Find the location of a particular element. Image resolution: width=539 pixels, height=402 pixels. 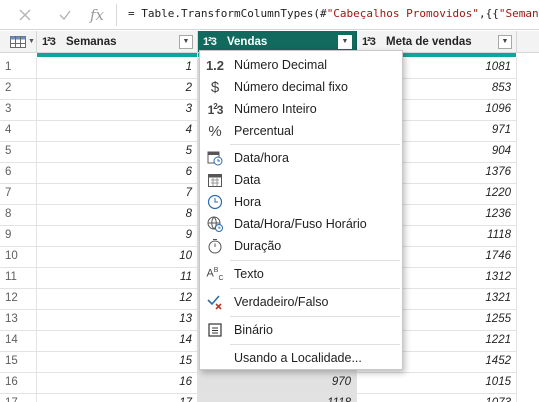

table-row: 171711181073 is located at coordinates (269, 398).